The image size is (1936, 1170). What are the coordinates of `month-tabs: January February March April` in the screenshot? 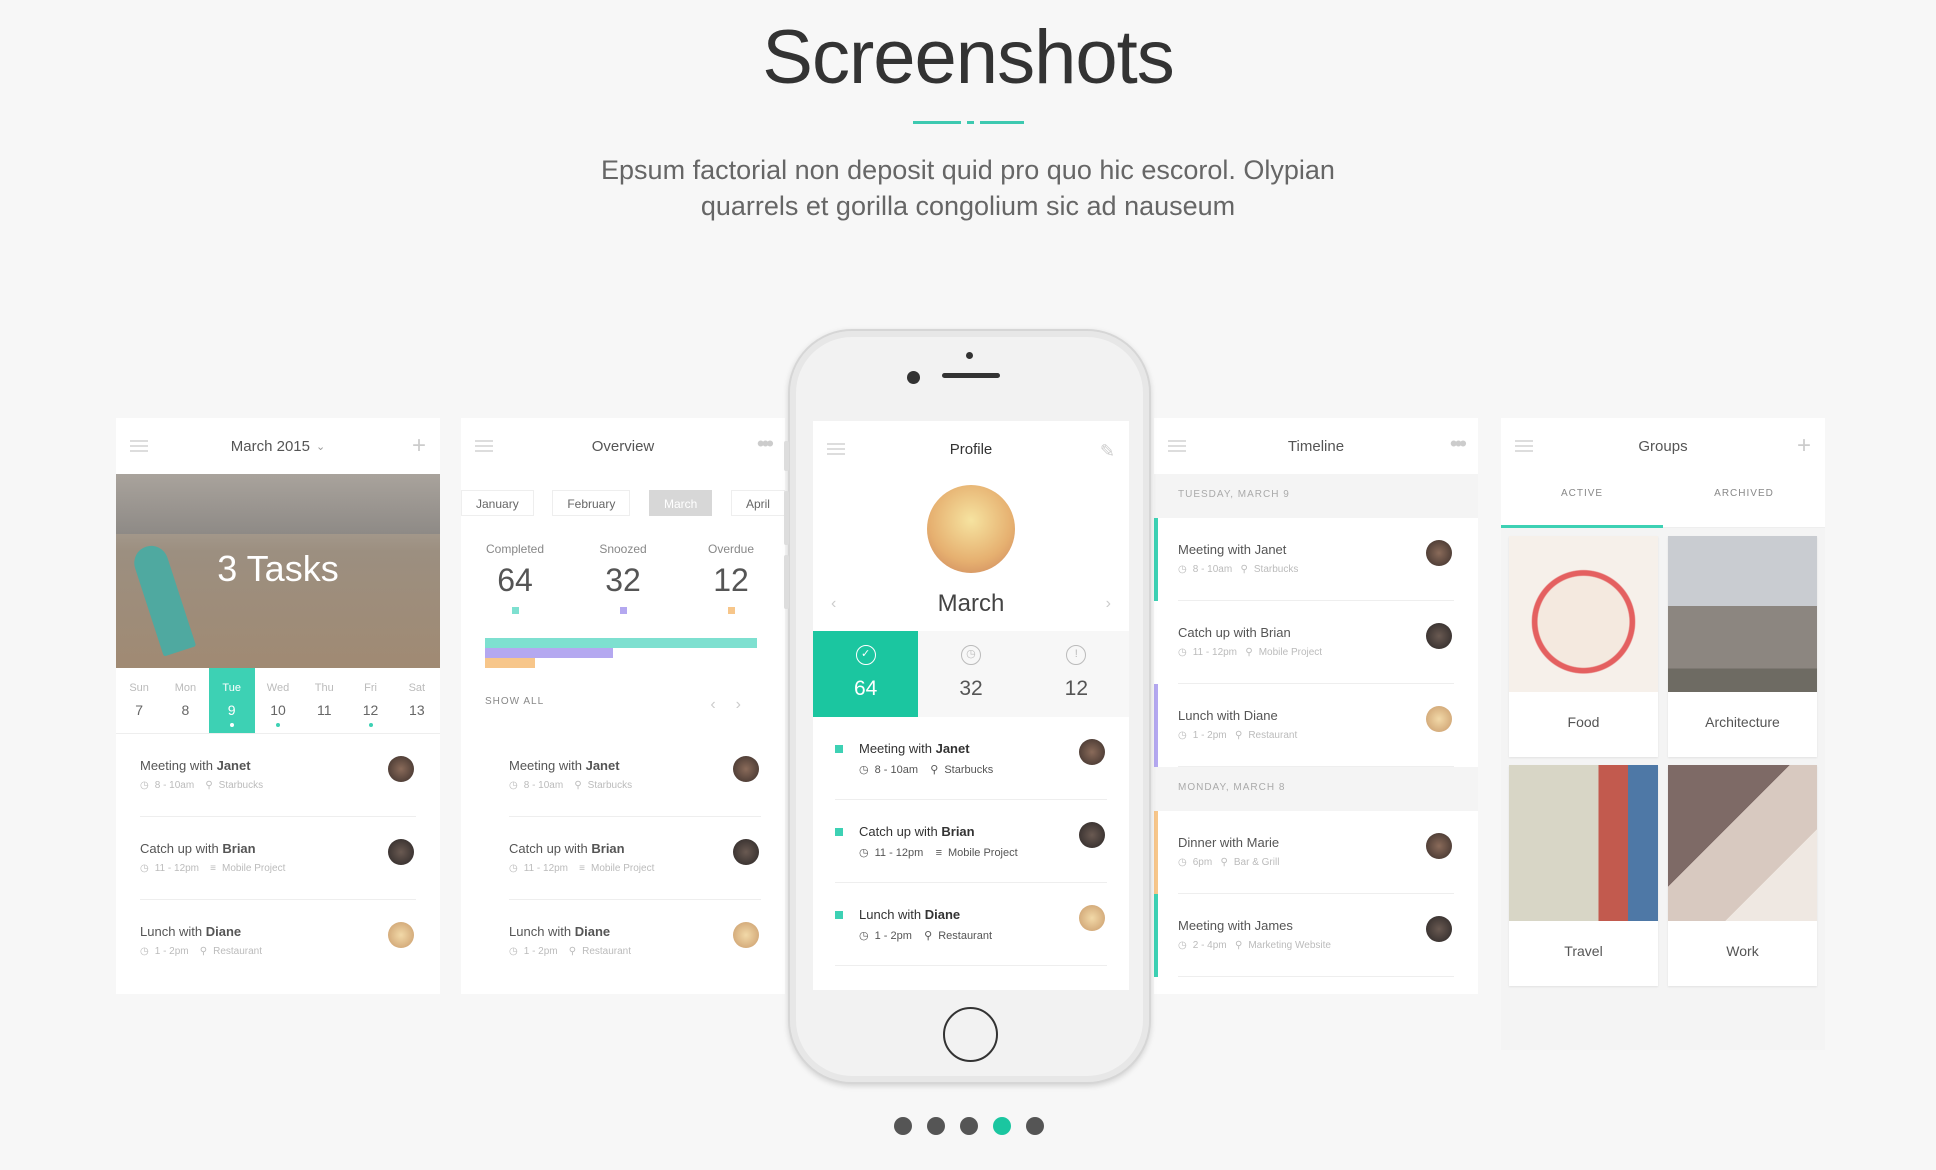 It's located at (623, 501).